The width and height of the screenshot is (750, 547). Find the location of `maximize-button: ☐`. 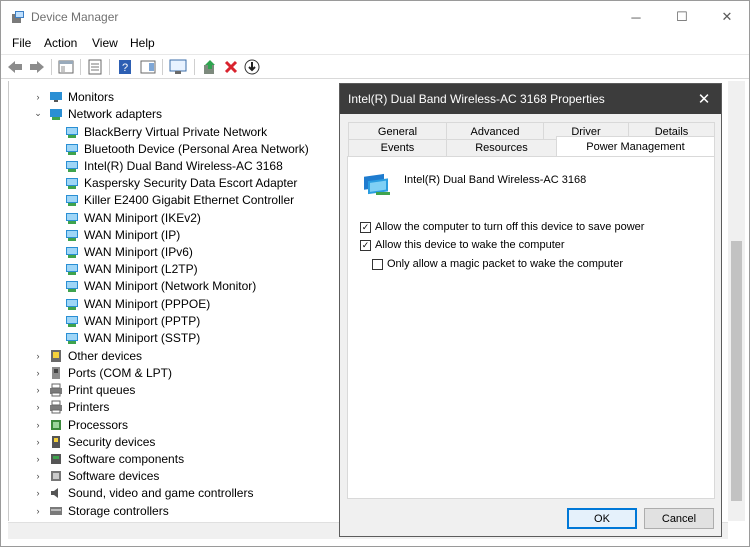

maximize-button: ☐ is located at coordinates (682, 17).